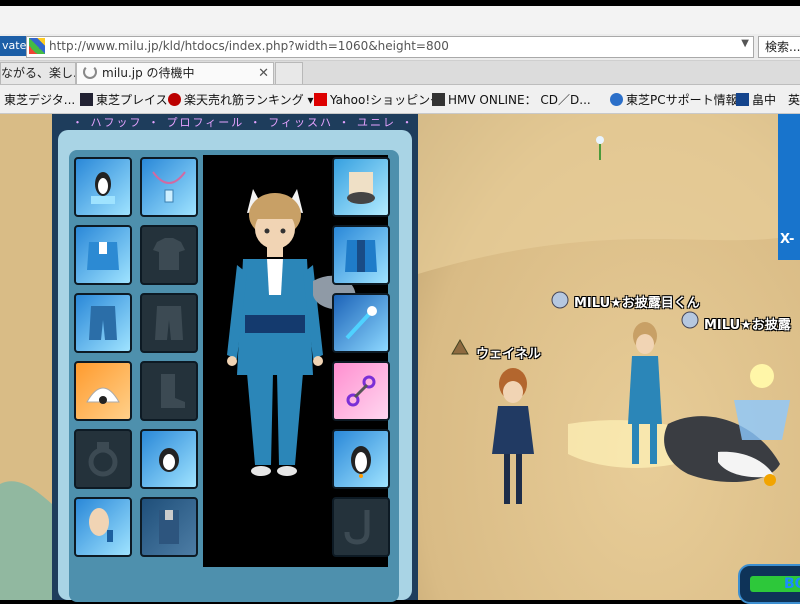 The image size is (800, 604). What do you see at coordinates (103, 395) in the screenshot?
I see `igloo-icon` at bounding box center [103, 395].